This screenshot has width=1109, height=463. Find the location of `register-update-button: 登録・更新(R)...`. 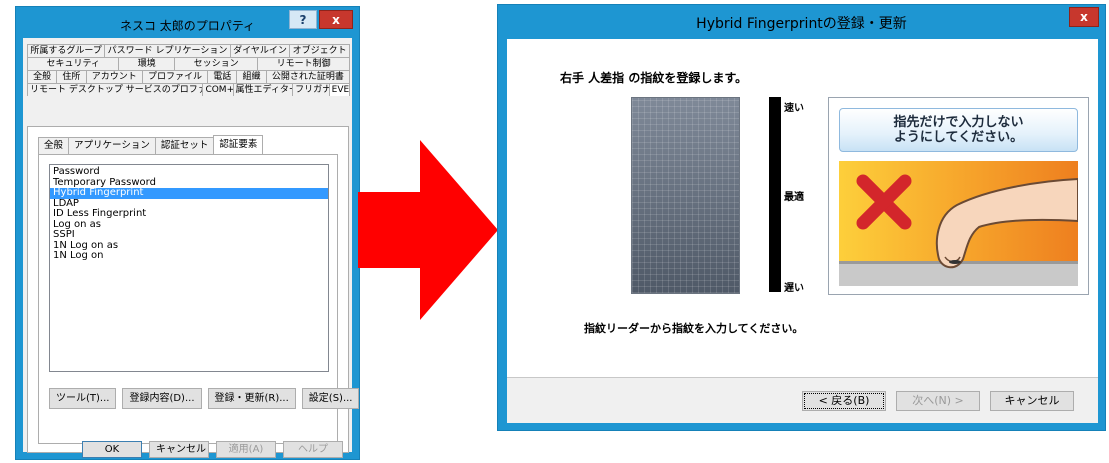

register-update-button: 登録・更新(R)... is located at coordinates (251, 398).